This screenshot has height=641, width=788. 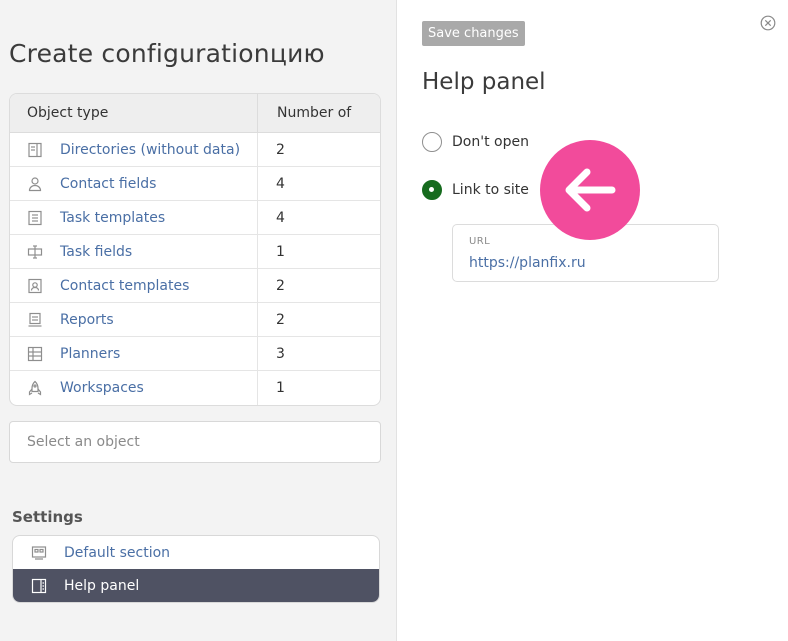 What do you see at coordinates (432, 142) in the screenshot?
I see `radio-button` at bounding box center [432, 142].